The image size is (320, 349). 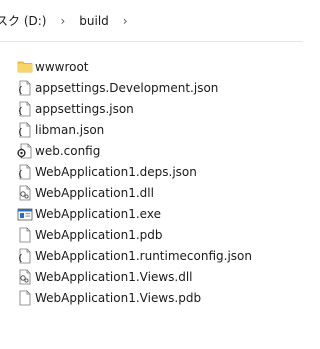 What do you see at coordinates (25, 67) in the screenshot?
I see `folder-icon` at bounding box center [25, 67].